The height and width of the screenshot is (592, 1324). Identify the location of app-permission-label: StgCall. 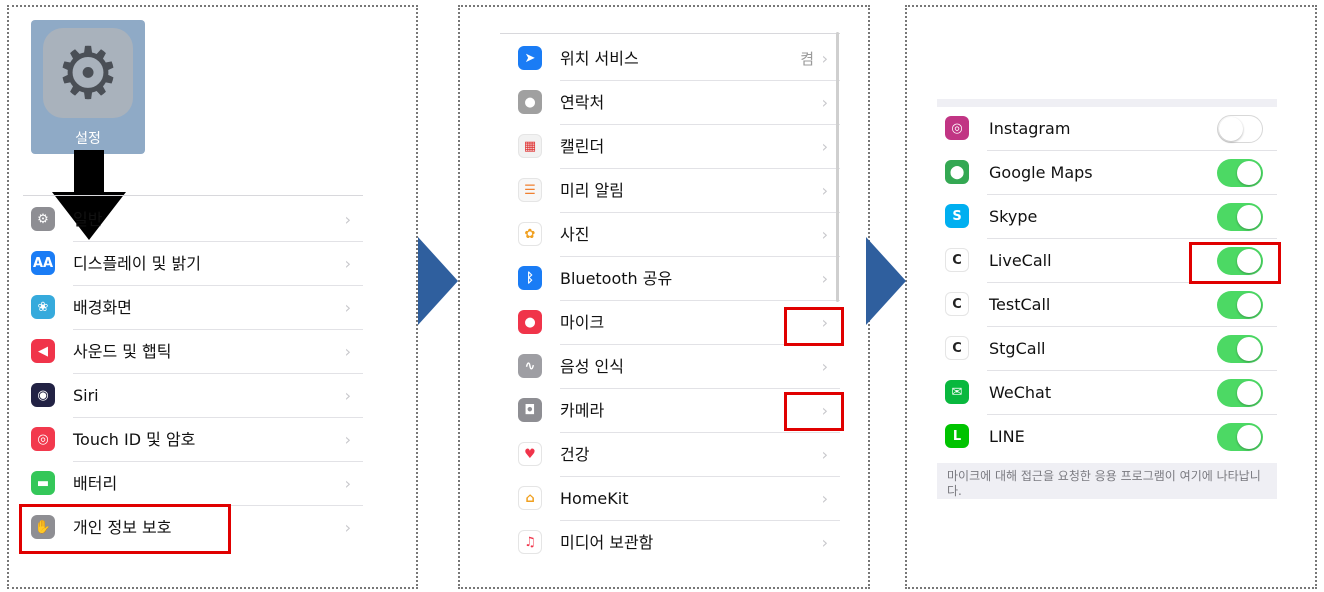
(1017, 348).